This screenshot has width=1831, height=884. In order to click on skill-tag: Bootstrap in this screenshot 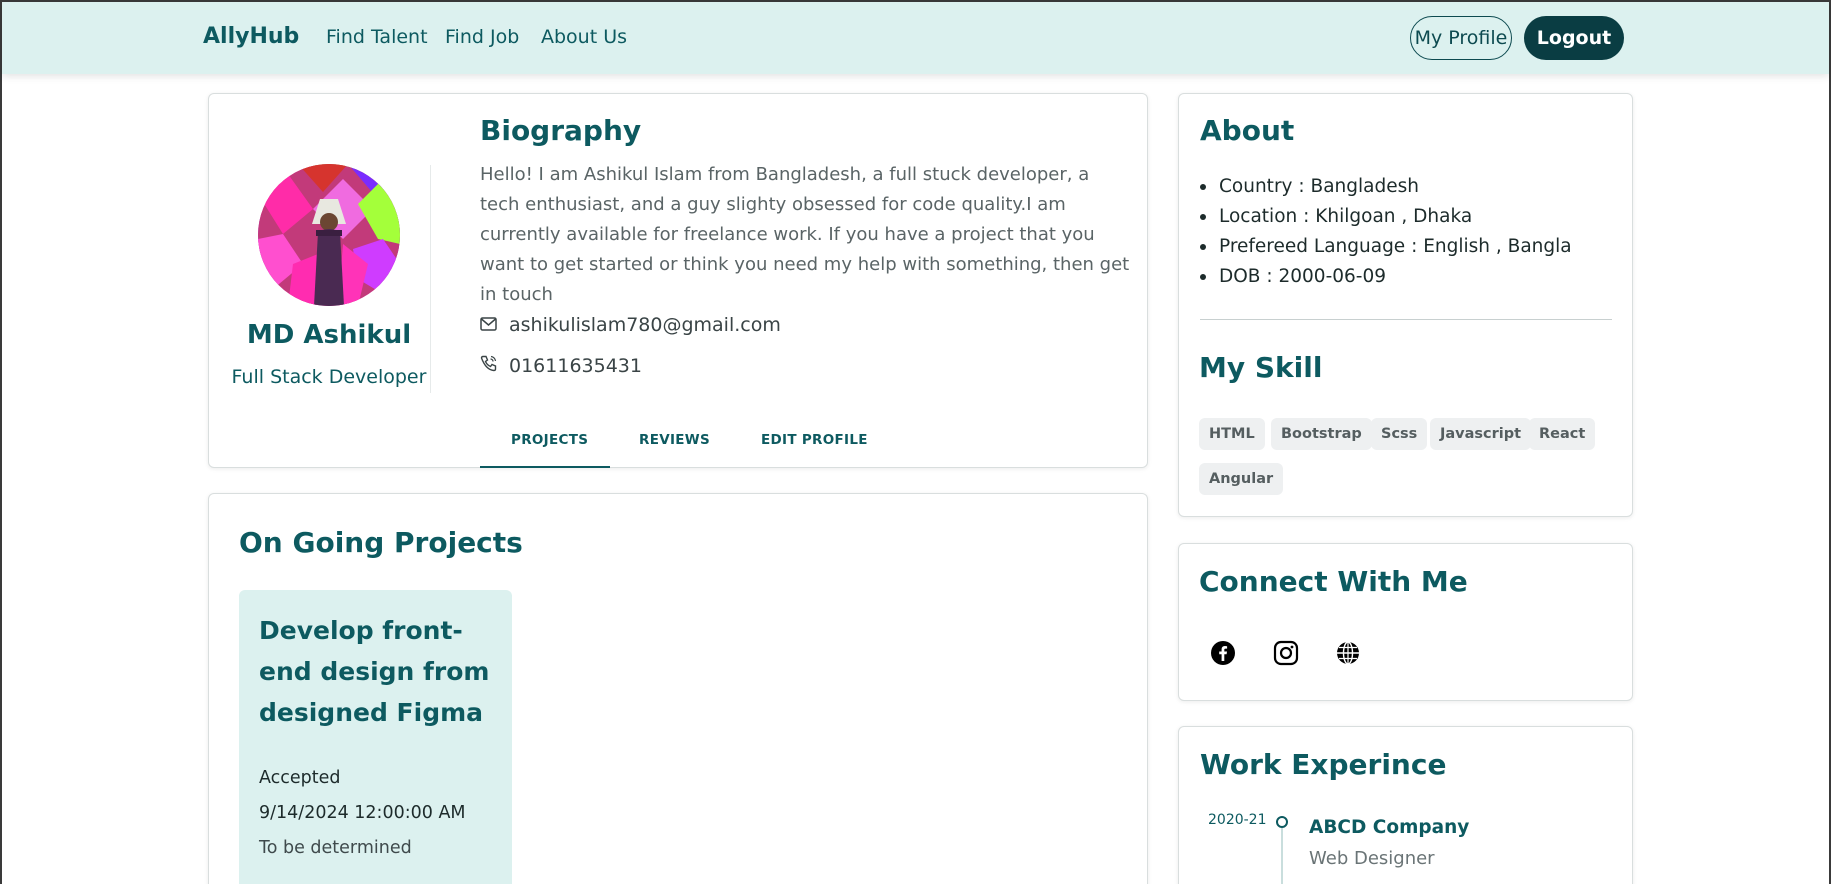, I will do `click(1321, 434)`.